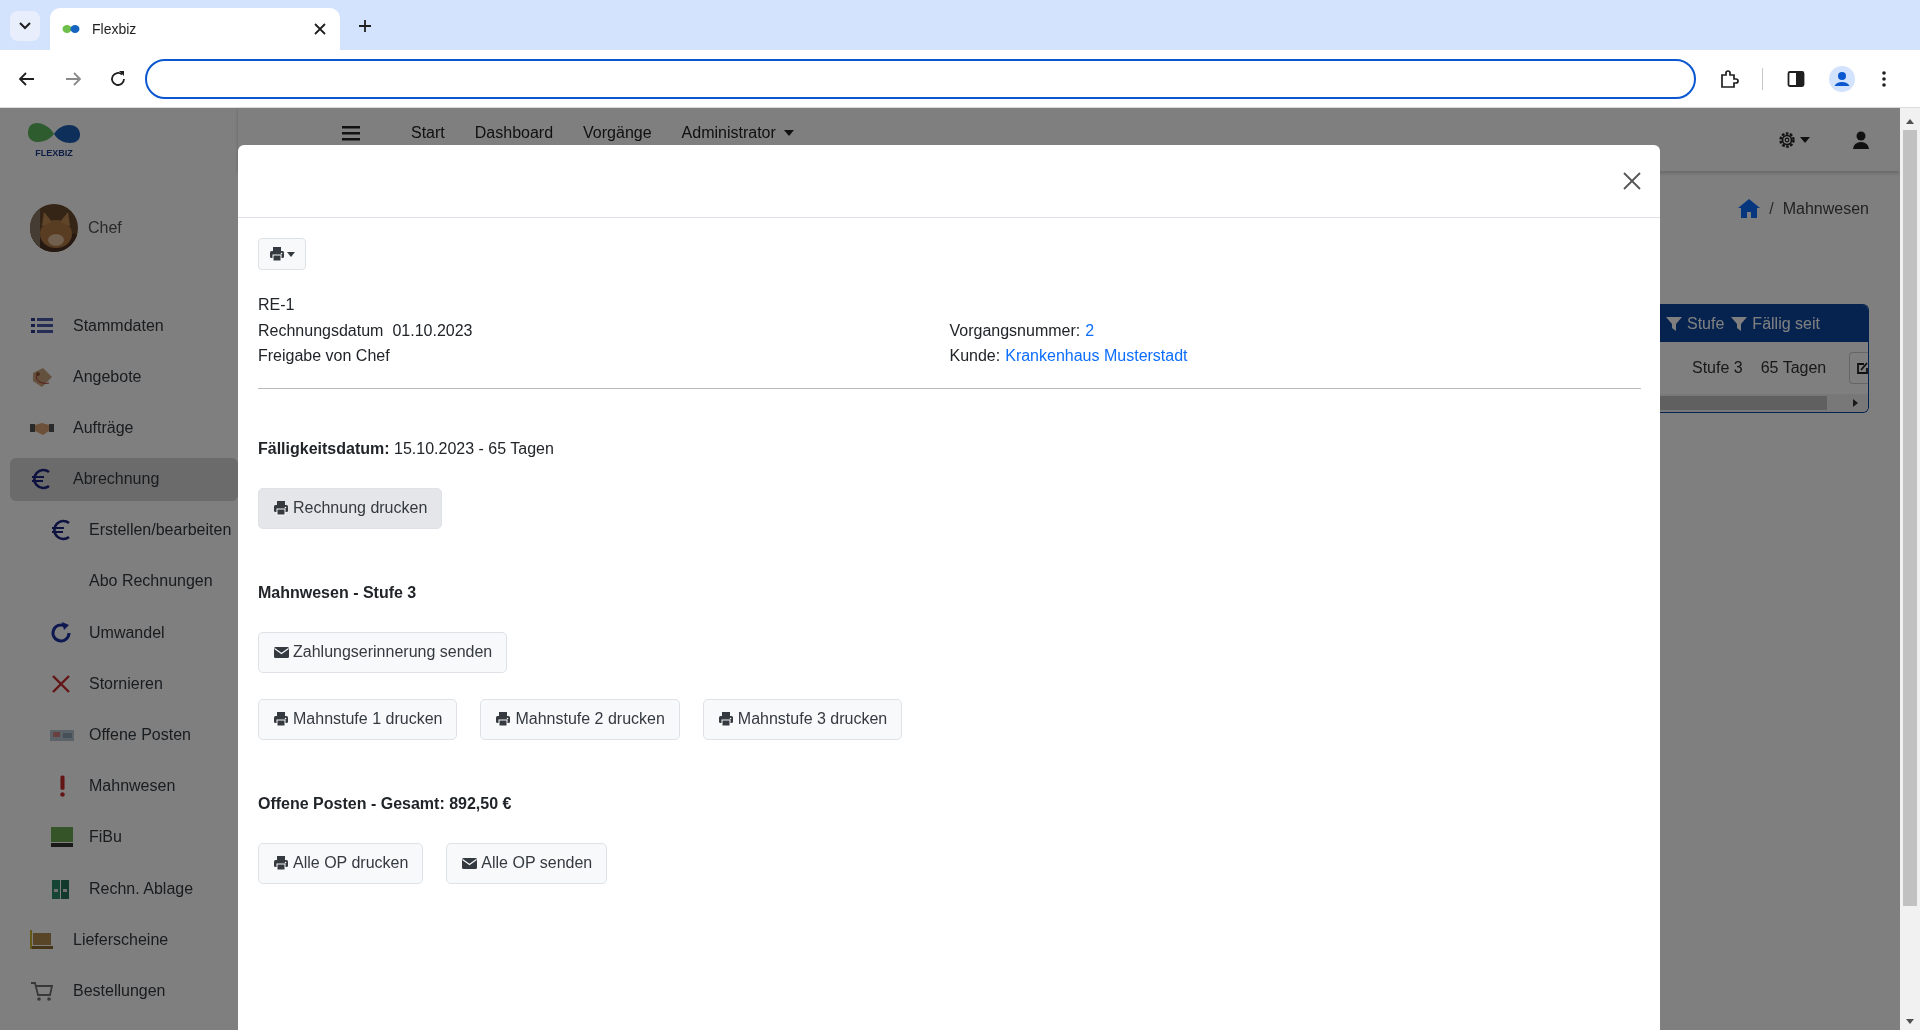 The image size is (1920, 1030). Describe the element at coordinates (920, 78) in the screenshot. I see `address-field` at that location.